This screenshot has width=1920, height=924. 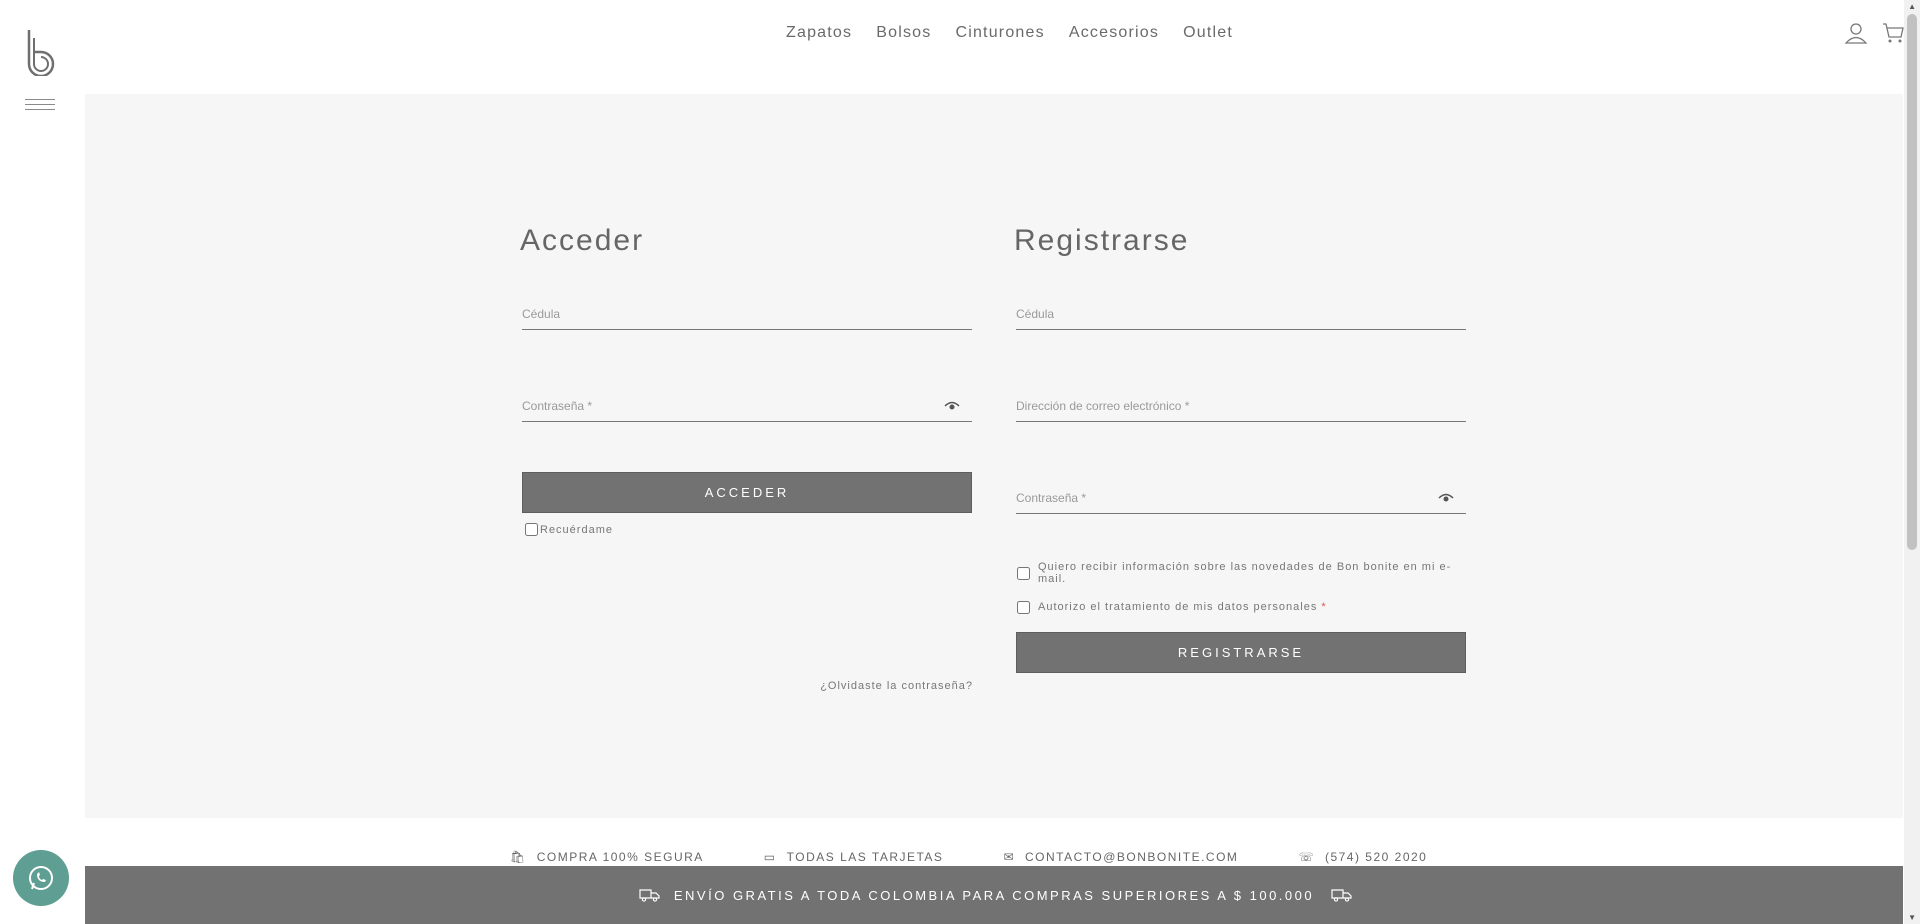 I want to click on remember-me-label: Recuérdame, so click(x=576, y=529).